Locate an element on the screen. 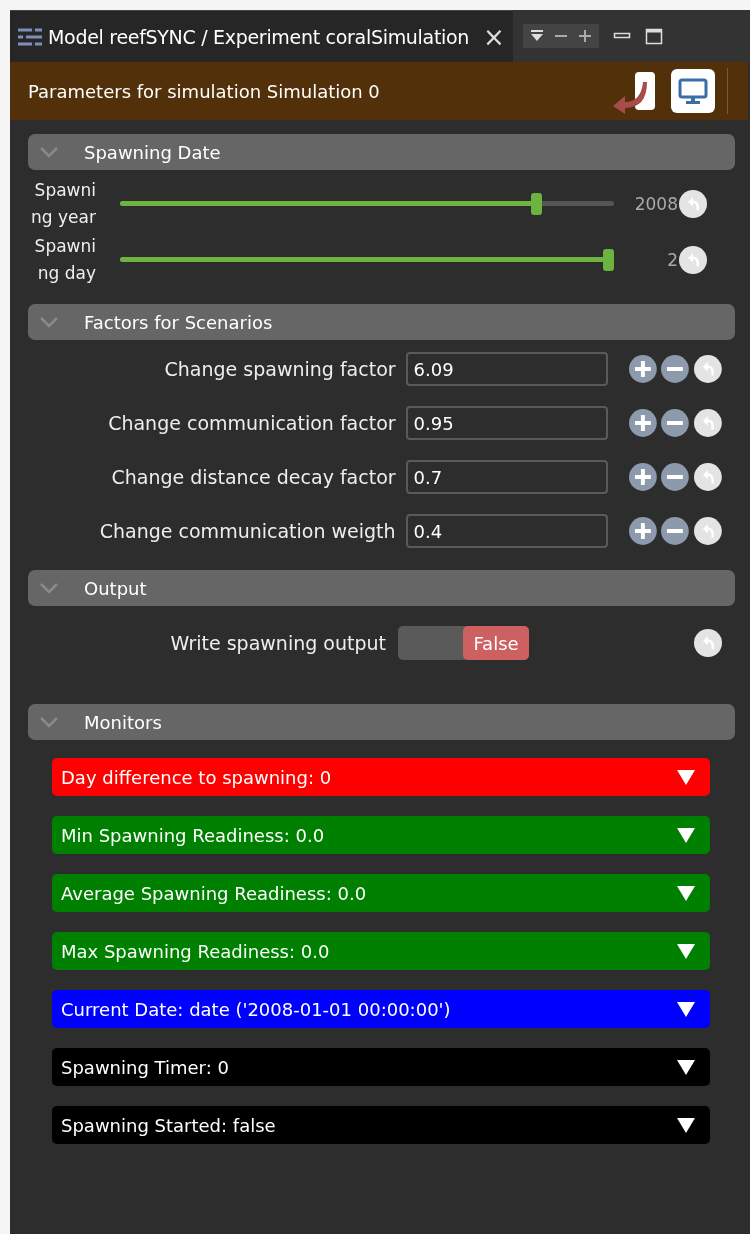 The image size is (750, 1234). input-field: 6.09 is located at coordinates (506, 369).